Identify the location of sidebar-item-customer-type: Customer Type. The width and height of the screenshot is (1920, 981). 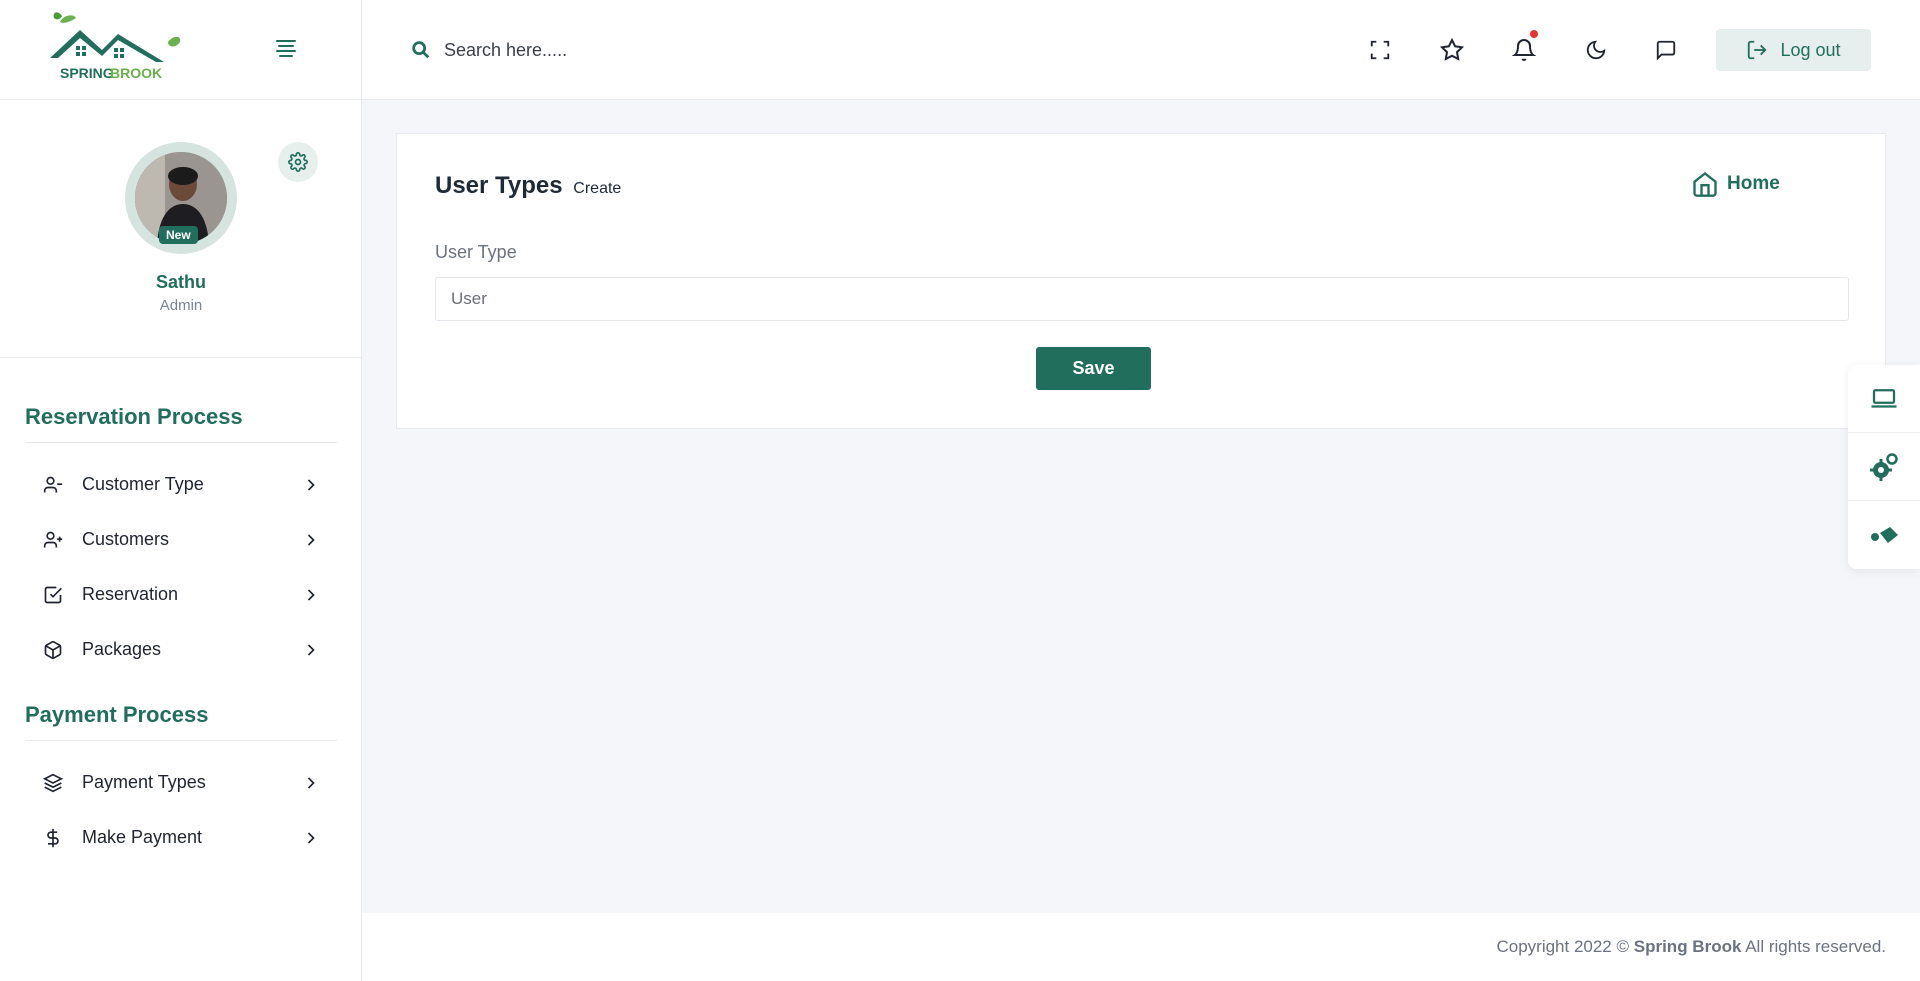
(181, 484).